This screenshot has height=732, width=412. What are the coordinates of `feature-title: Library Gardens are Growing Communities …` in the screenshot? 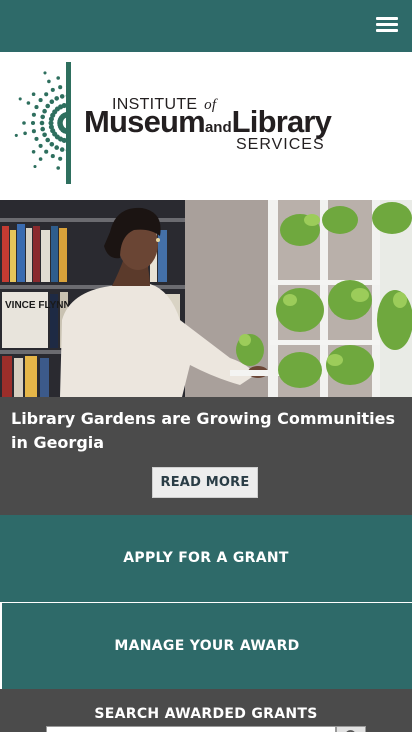 It's located at (206, 431).